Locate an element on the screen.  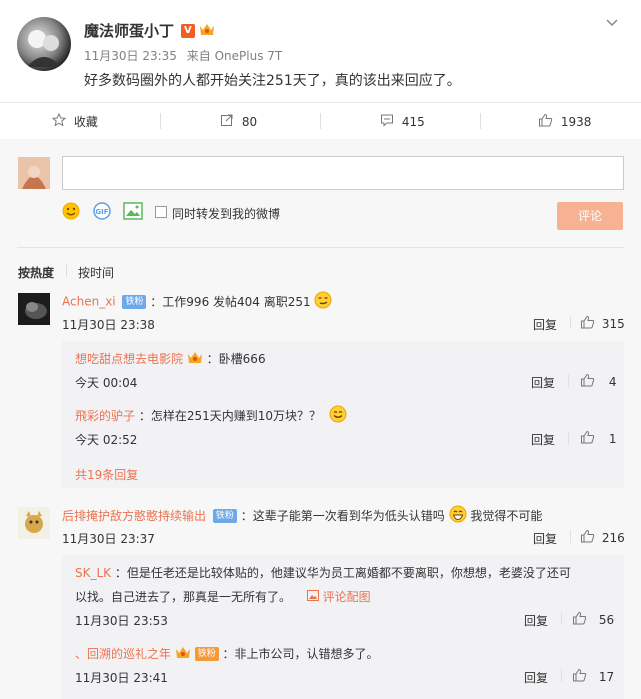
post-author-row: 魔法师蛋小丁 V is located at coordinates (149, 30).